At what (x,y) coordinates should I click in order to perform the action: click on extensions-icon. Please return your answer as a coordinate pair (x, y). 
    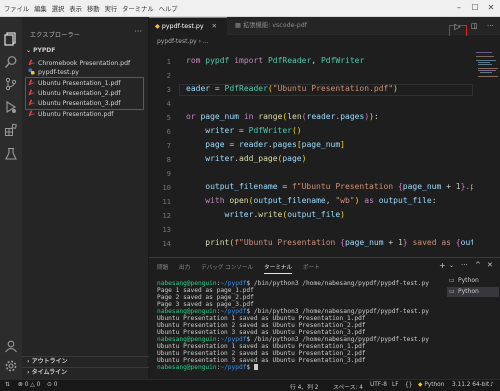
    Looking at the image, I should click on (11, 130).